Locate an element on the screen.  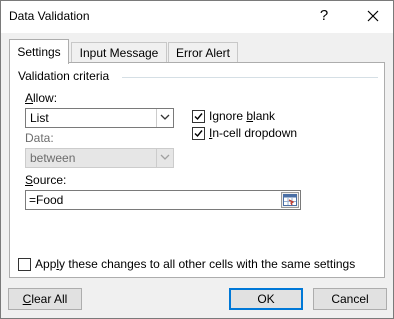
close-icon is located at coordinates (373, 16).